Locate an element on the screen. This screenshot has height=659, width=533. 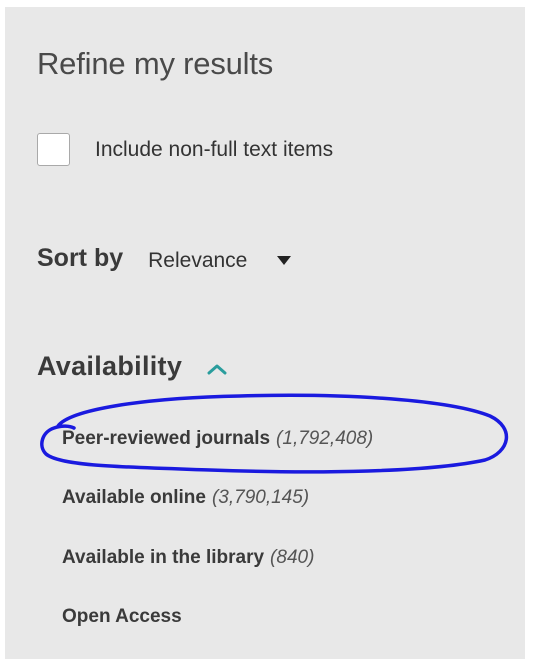
chevron-up-icon is located at coordinates (217, 369).